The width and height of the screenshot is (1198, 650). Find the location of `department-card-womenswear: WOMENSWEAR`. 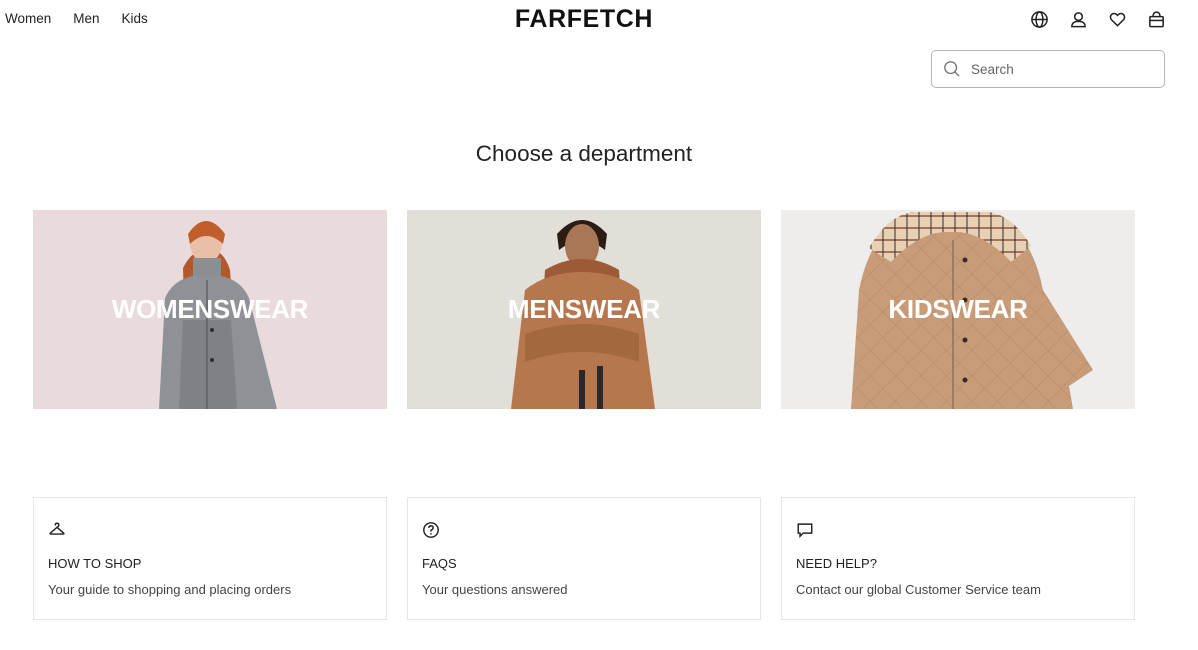

department-card-womenswear: WOMENSWEAR is located at coordinates (210, 309).